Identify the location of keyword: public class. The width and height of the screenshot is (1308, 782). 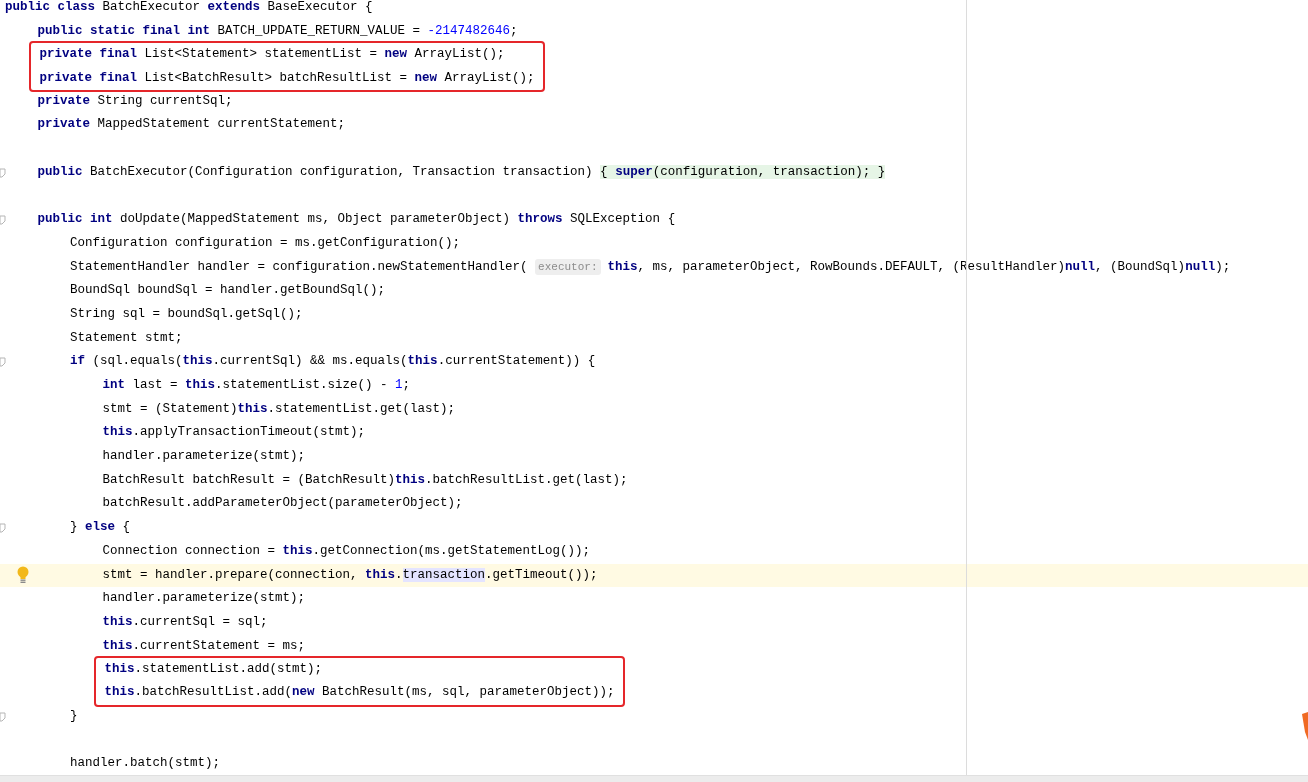
(50, 7).